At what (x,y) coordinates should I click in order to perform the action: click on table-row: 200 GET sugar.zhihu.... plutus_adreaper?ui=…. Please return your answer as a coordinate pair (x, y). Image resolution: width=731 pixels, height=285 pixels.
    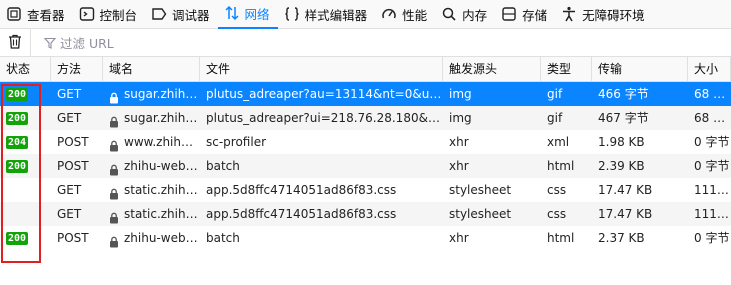
    Looking at the image, I should click on (365, 118).